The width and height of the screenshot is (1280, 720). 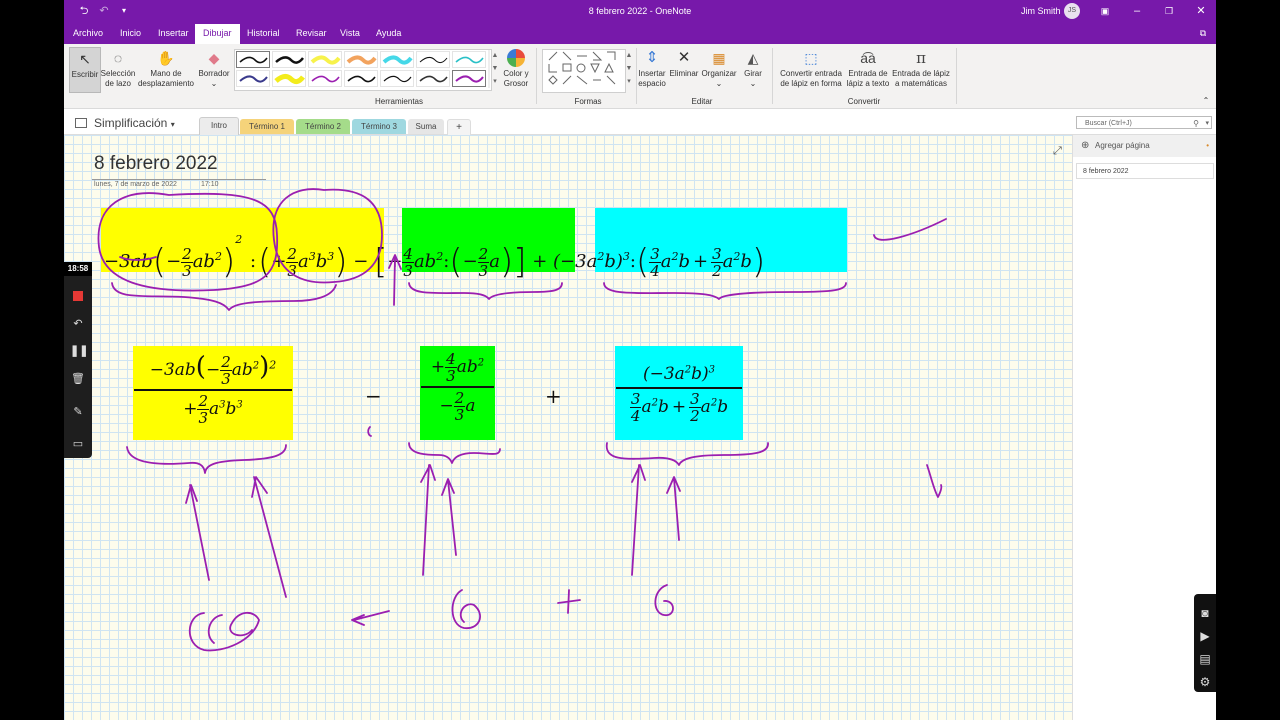 I want to click on group-edit-label: Editar, so click(x=702, y=101).